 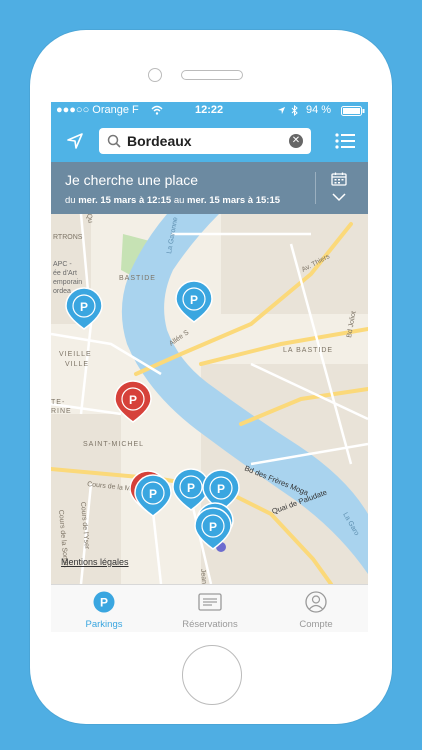 What do you see at coordinates (353, 111) in the screenshot?
I see `battery-icon` at bounding box center [353, 111].